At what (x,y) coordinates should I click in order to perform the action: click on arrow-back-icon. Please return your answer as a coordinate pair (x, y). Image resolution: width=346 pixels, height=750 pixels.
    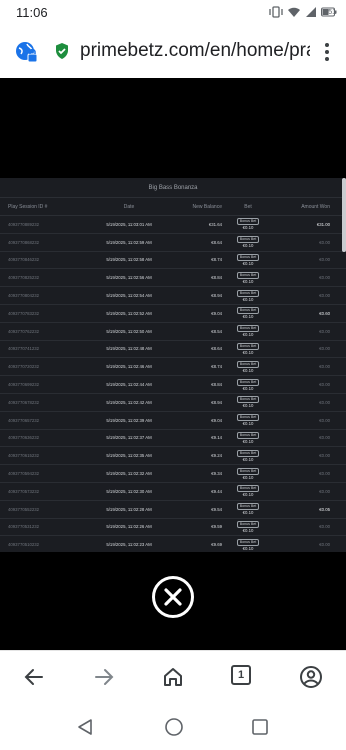
    Looking at the image, I should click on (34, 677).